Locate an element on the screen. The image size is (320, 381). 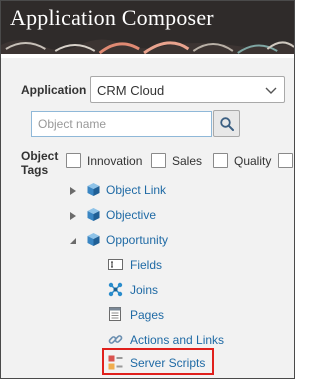
tree-node-label: Actions and Links is located at coordinates (177, 340).